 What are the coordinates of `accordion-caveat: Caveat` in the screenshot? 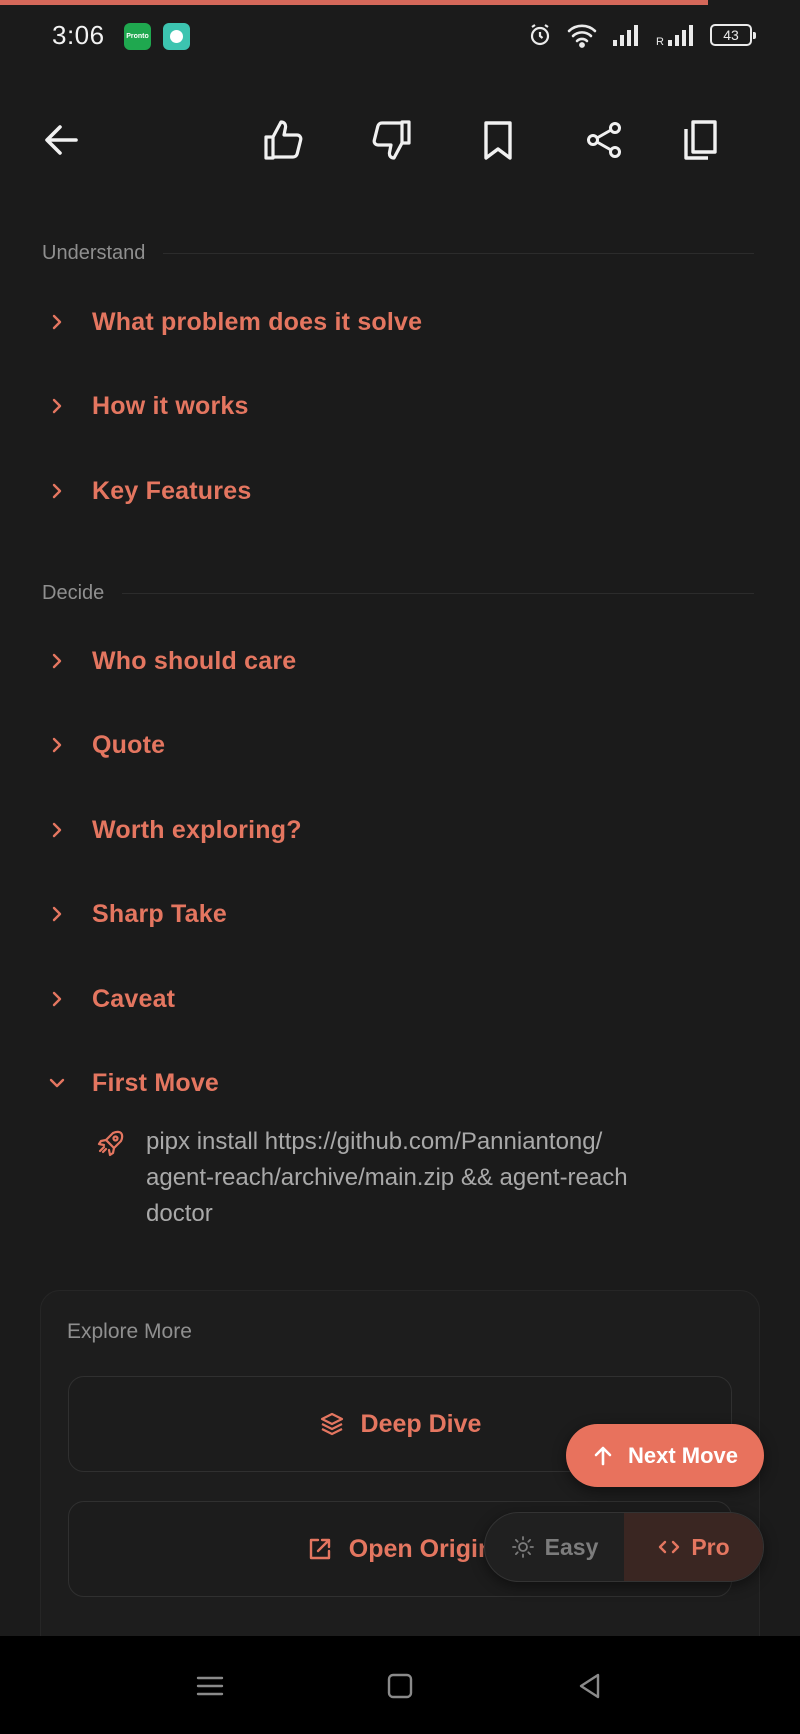 It's located at (394, 999).